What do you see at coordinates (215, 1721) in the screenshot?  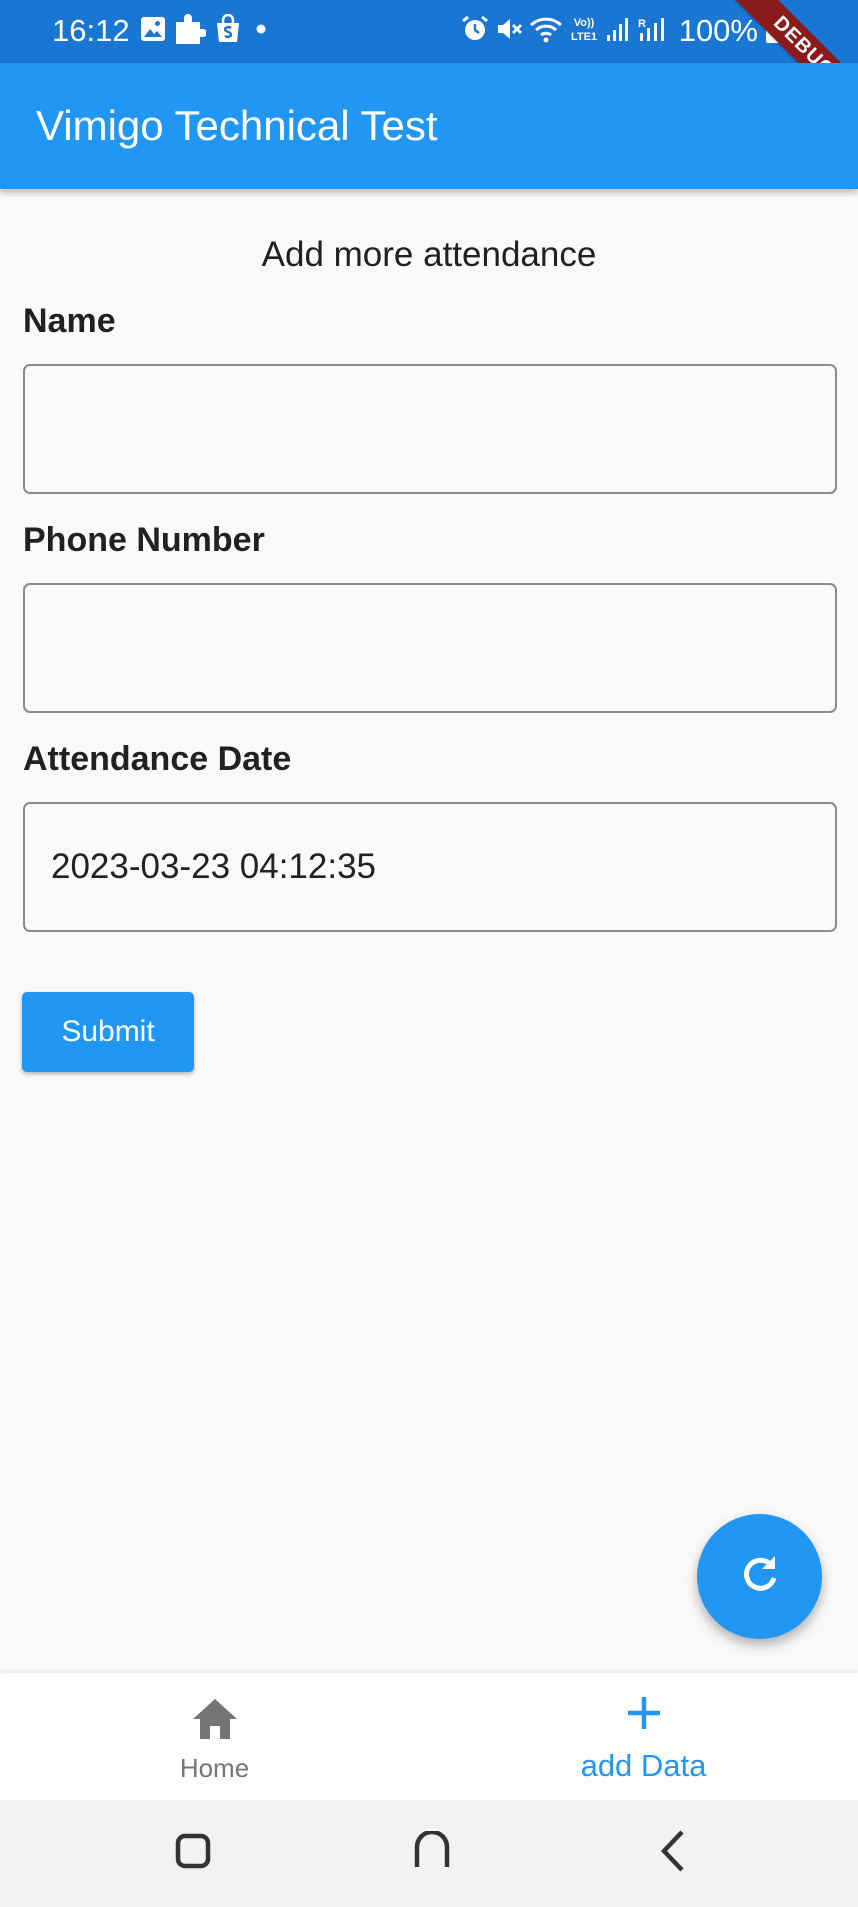 I see `home-icon` at bounding box center [215, 1721].